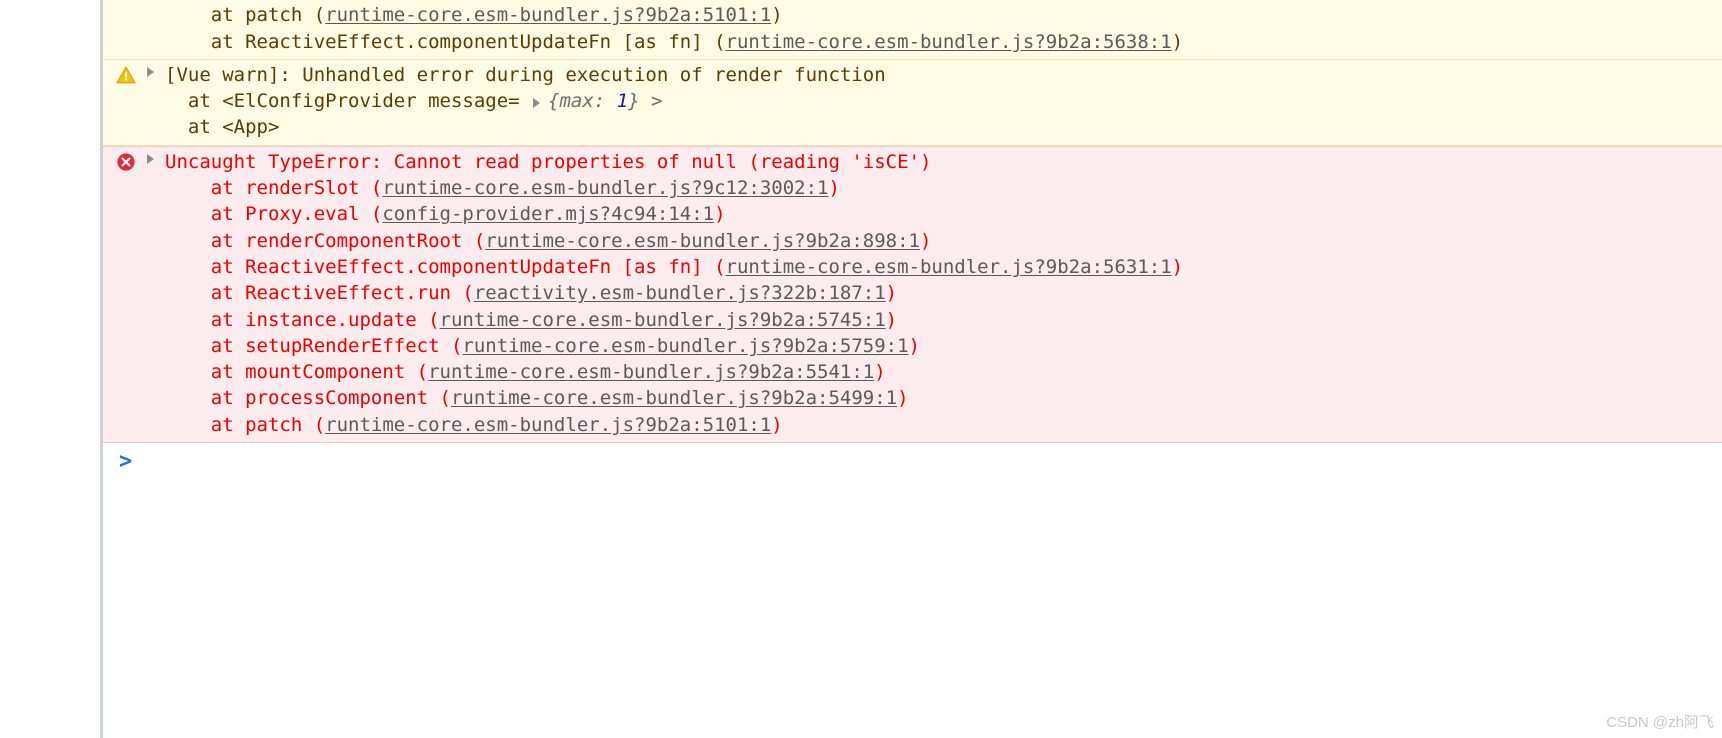 The height and width of the screenshot is (738, 1722). Describe the element at coordinates (50, 369) in the screenshot. I see `console-left-gutter` at that location.